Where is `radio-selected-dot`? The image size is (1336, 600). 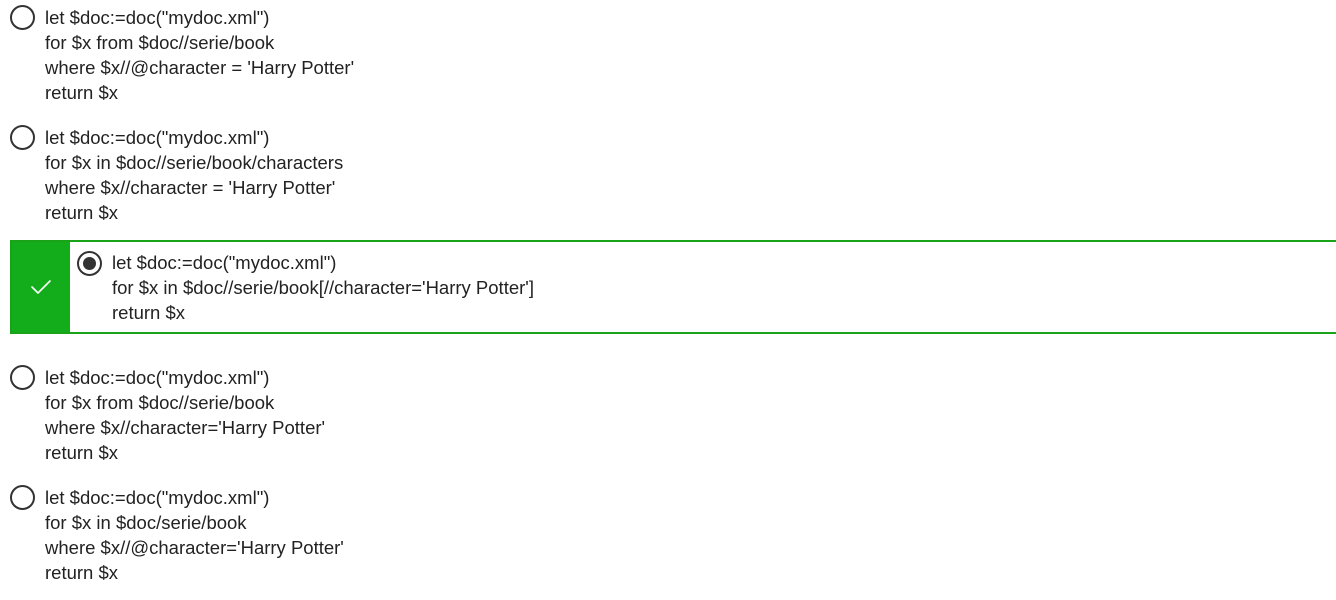 radio-selected-dot is located at coordinates (89, 263).